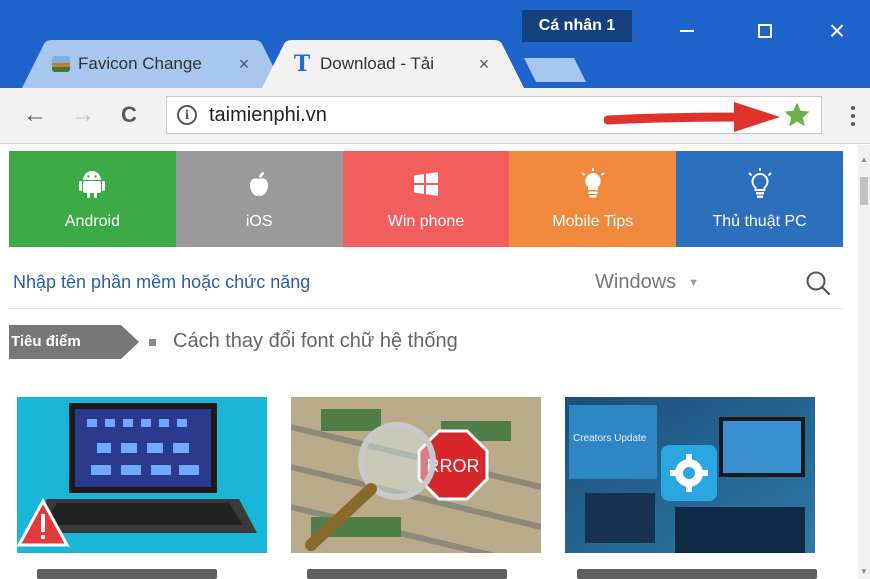 The width and height of the screenshot is (870, 579). I want to click on category-pc-tips: Thủ thuật PC, so click(759, 199).